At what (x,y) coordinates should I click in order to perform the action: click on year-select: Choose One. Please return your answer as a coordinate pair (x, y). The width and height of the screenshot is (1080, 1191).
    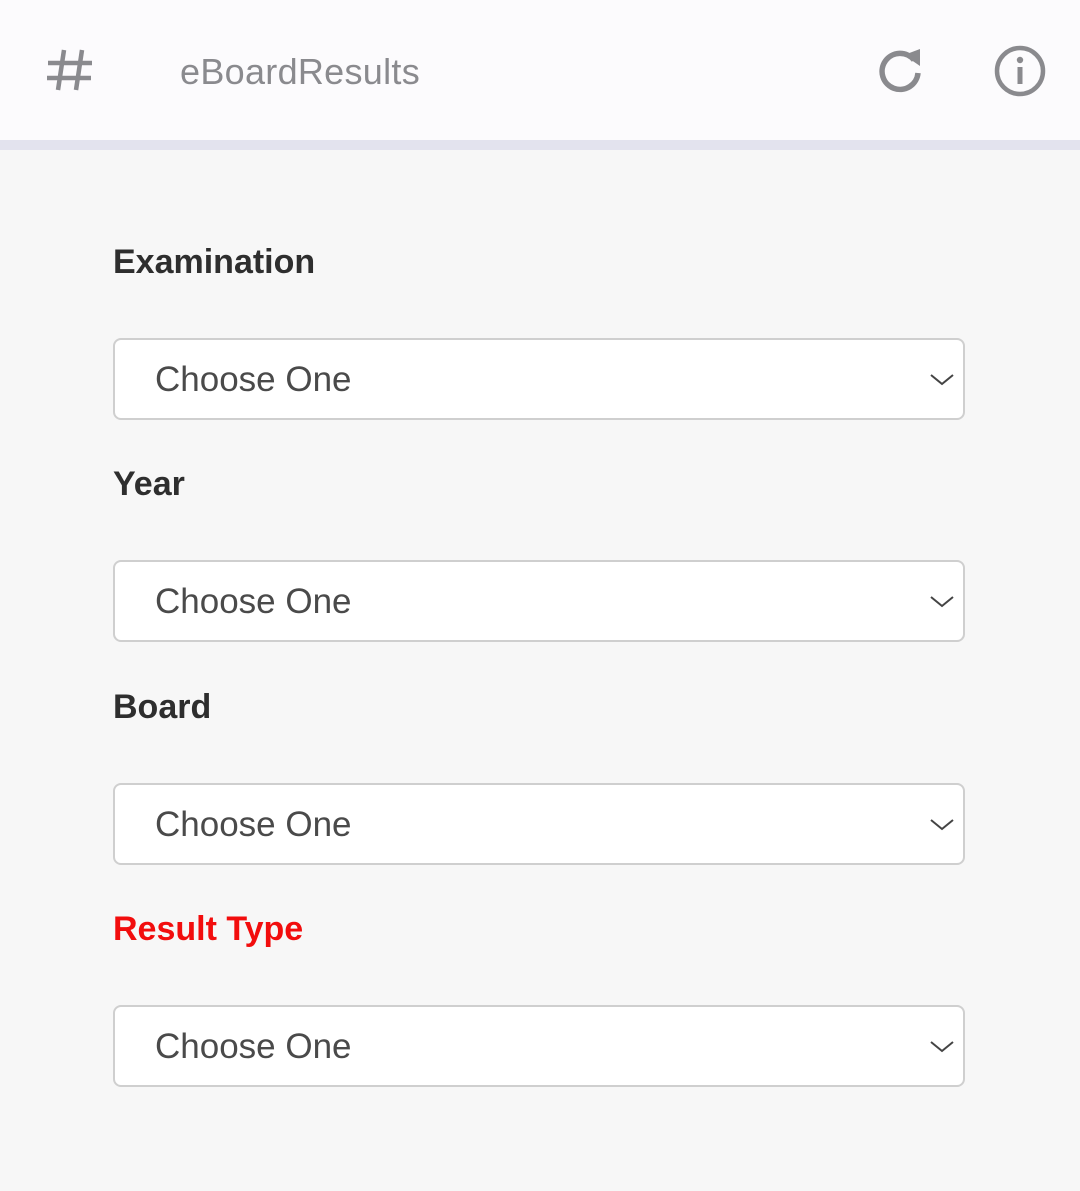
    Looking at the image, I should click on (539, 601).